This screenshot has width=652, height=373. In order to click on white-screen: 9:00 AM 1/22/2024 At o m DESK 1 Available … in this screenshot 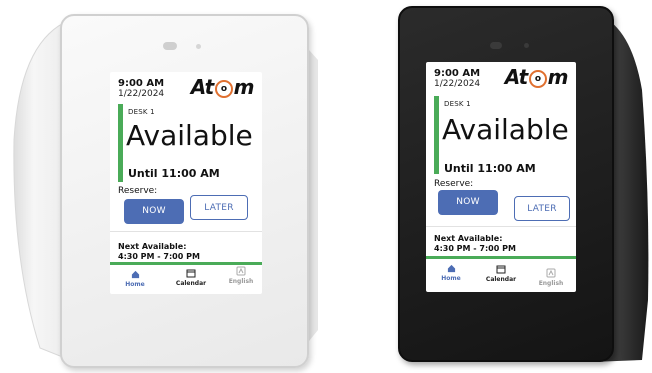, I will do `click(186, 183)`.